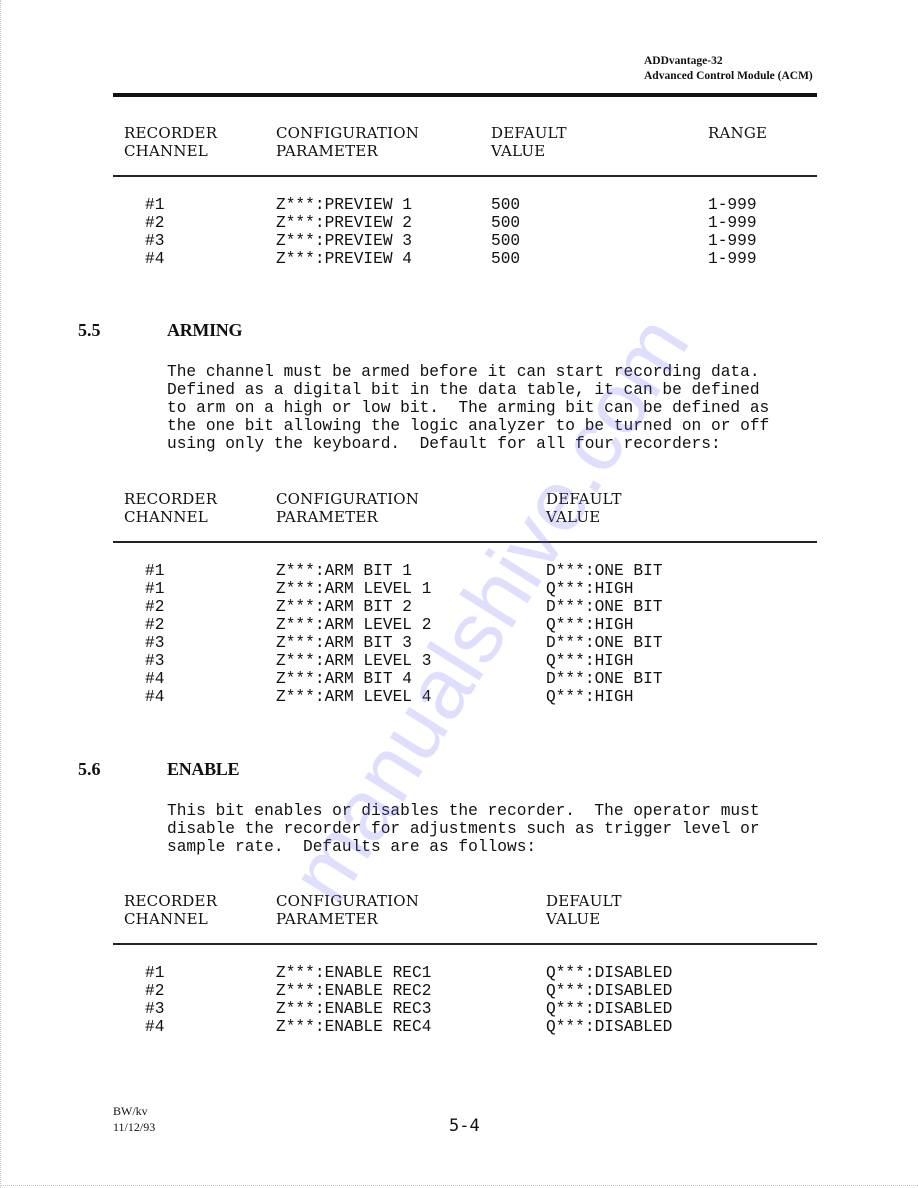 The width and height of the screenshot is (918, 1188). I want to click on table-cell: Z***:ARM LEVEL 1, so click(354, 589).